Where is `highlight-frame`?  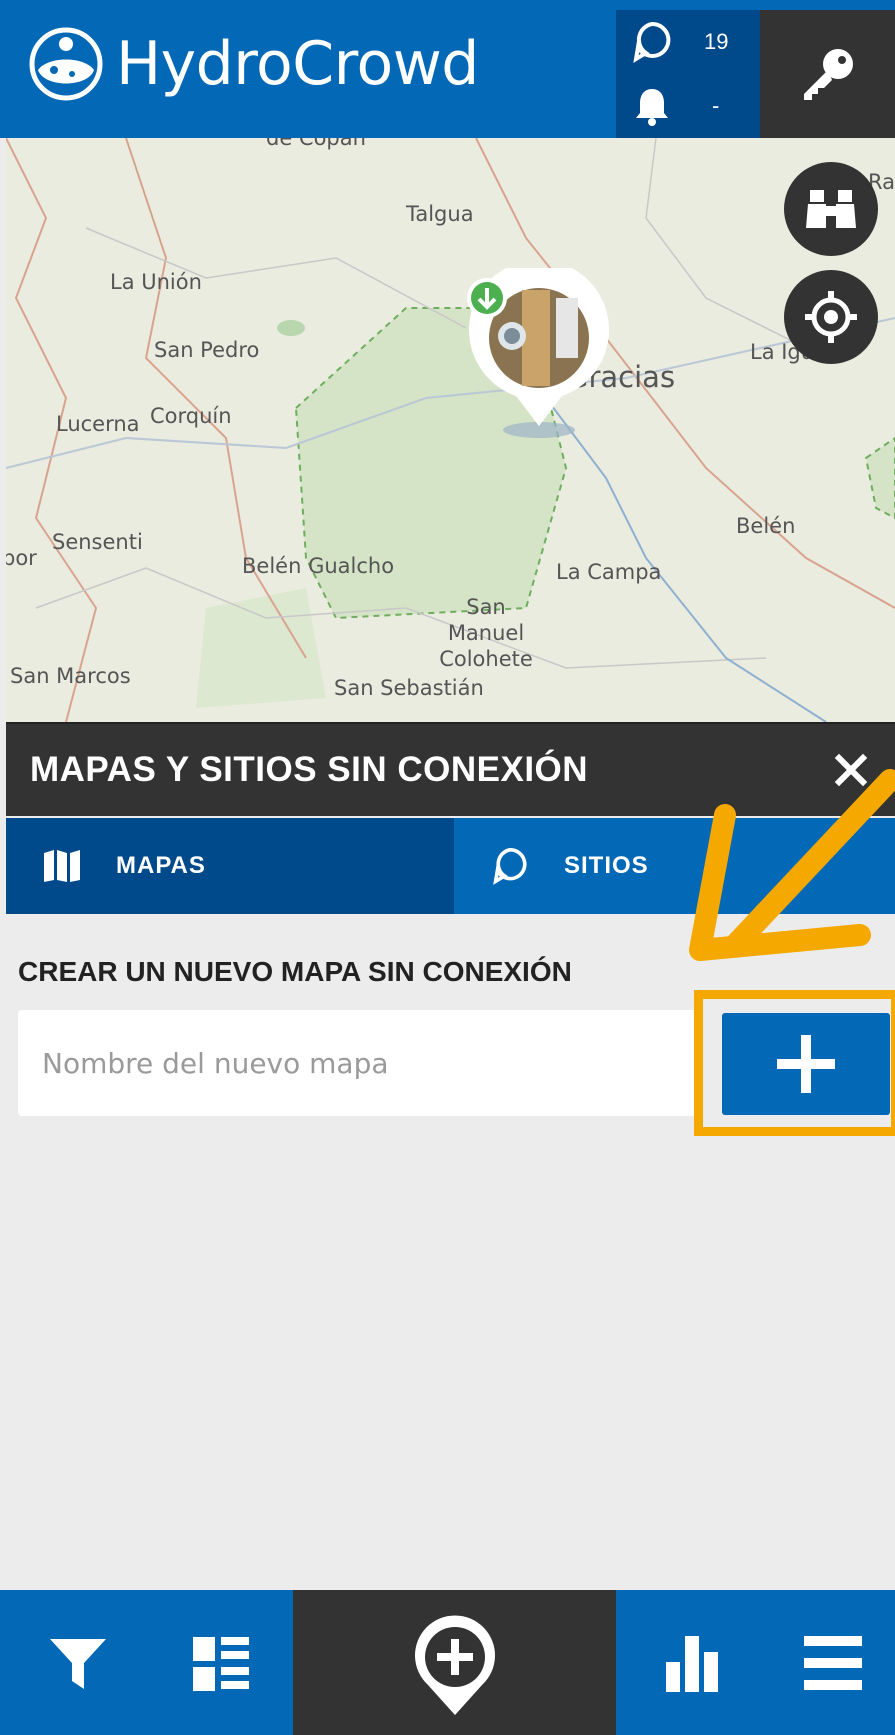
highlight-frame is located at coordinates (794, 1063).